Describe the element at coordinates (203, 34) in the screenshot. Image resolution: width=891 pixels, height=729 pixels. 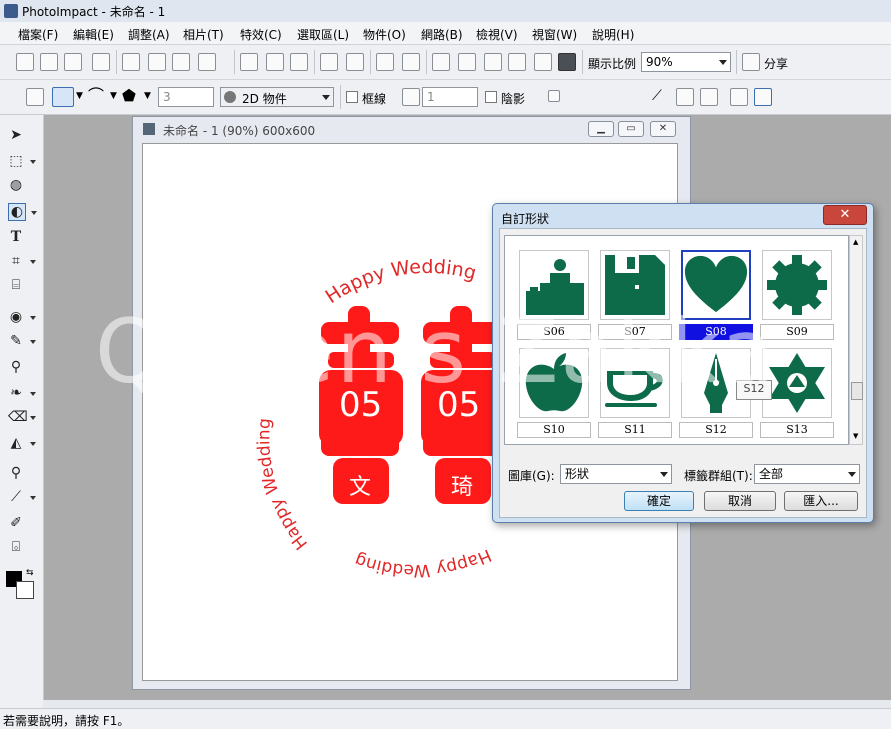
I see `menu-photo: 相片(T)` at that location.